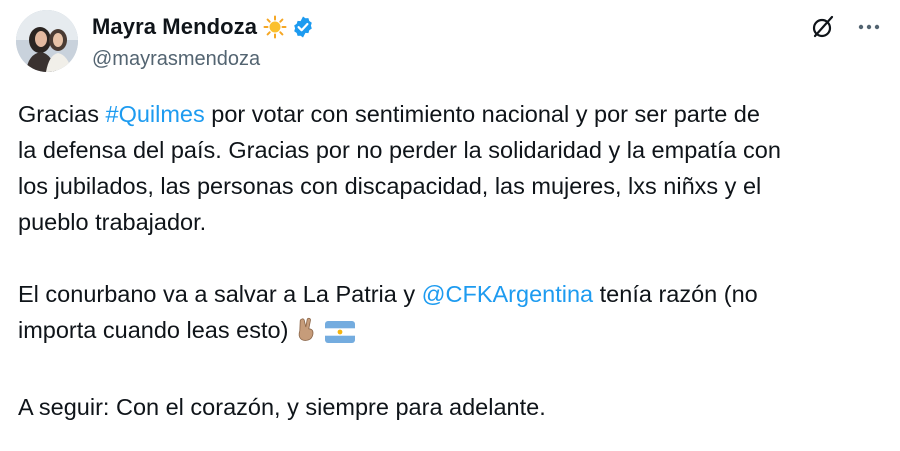  Describe the element at coordinates (62, 114) in the screenshot. I see `text-segment: Gracias` at that location.